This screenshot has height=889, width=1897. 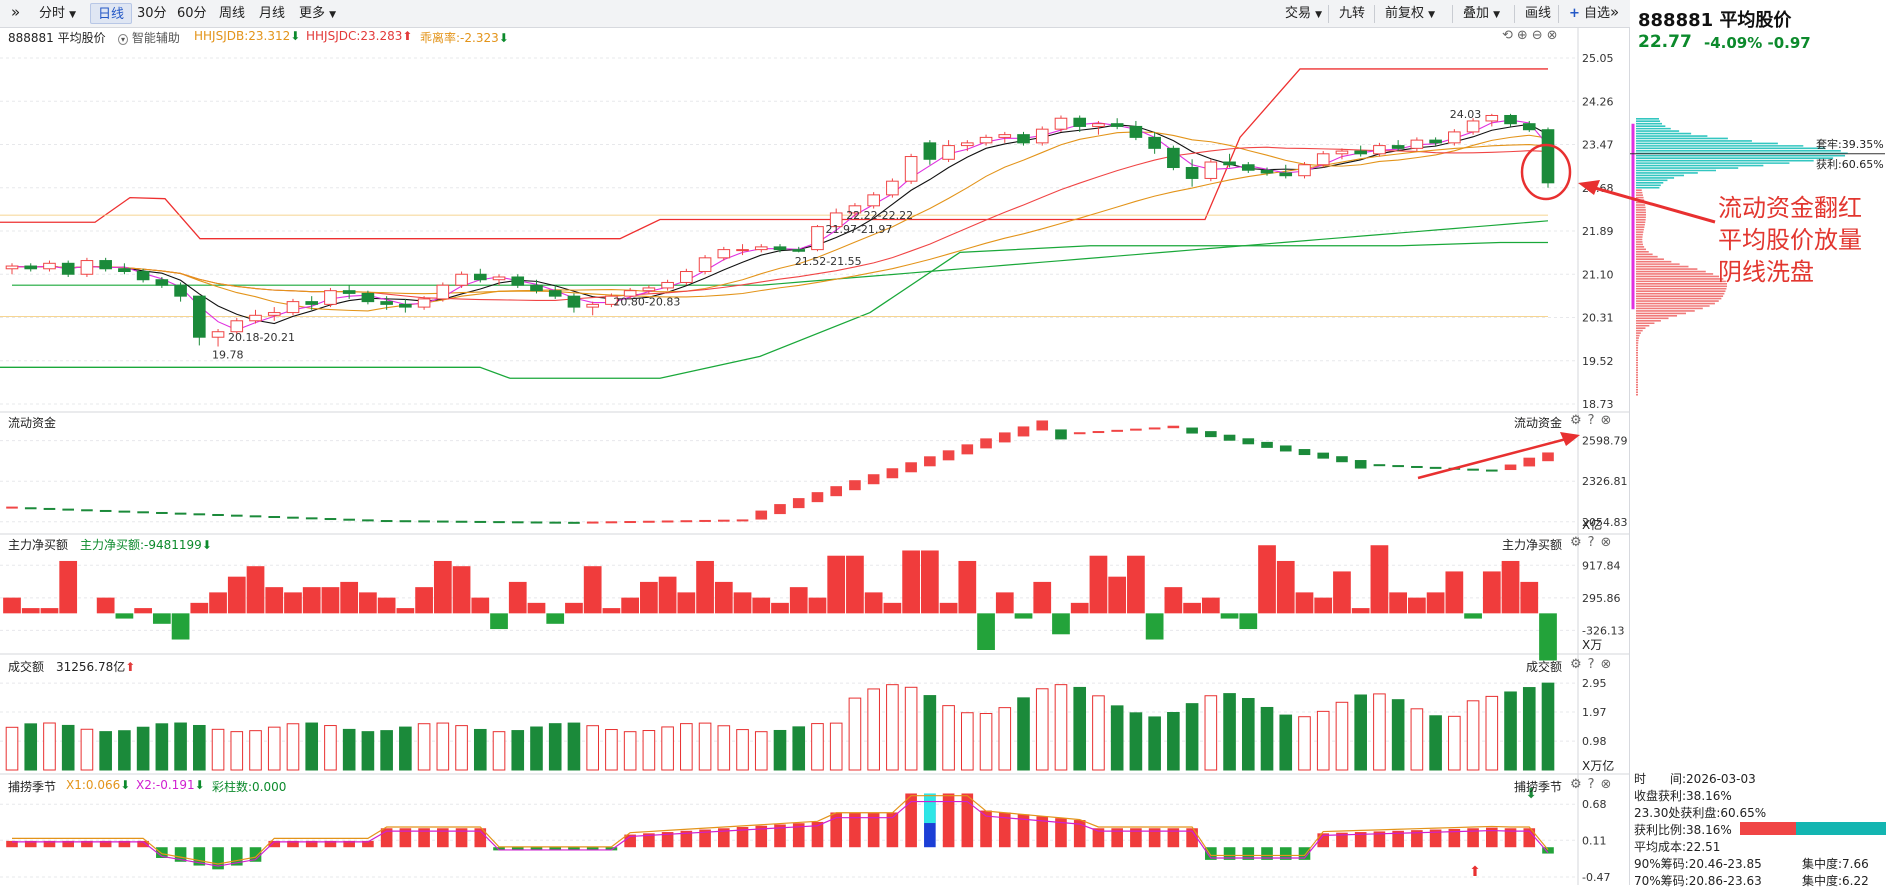 What do you see at coordinates (1598, 274) in the screenshot?
I see `price-tick-label: 21.10` at bounding box center [1598, 274].